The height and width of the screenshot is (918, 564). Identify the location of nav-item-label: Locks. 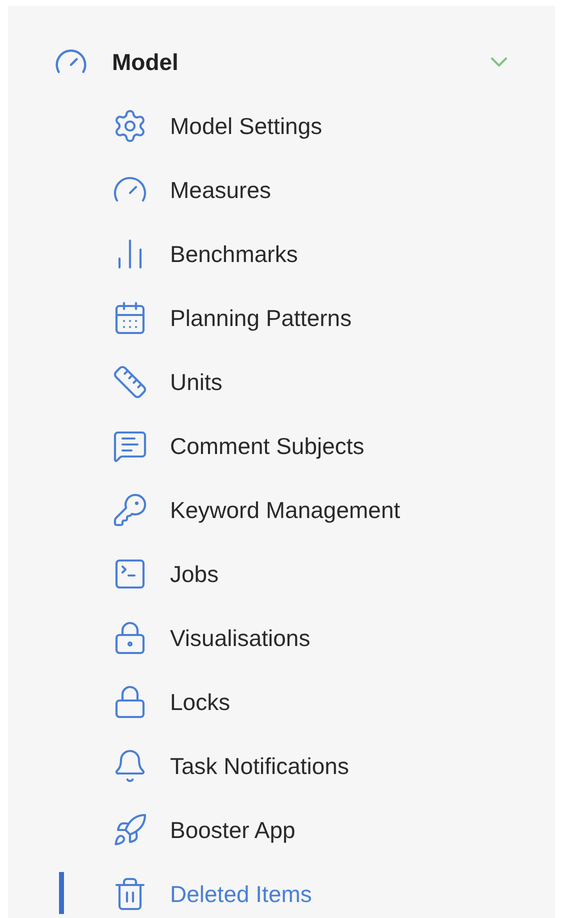
(200, 702).